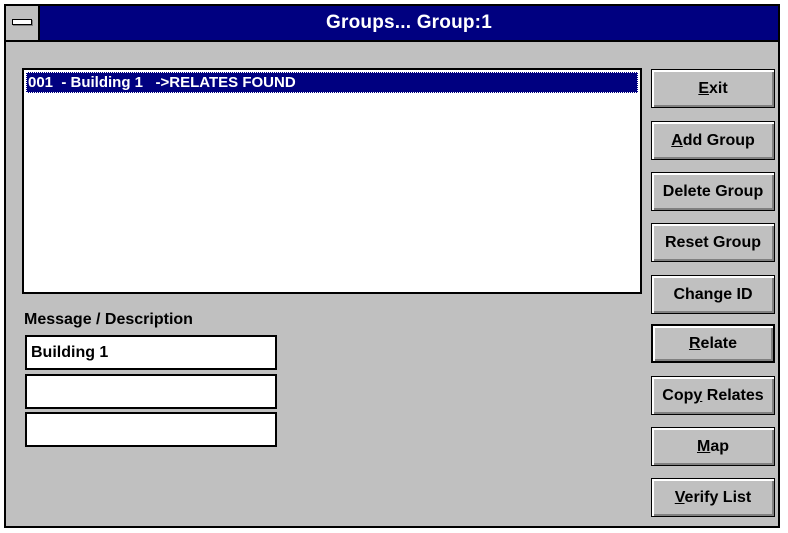 This screenshot has width=788, height=533. What do you see at coordinates (713, 88) in the screenshot?
I see `exit-button: Exit` at bounding box center [713, 88].